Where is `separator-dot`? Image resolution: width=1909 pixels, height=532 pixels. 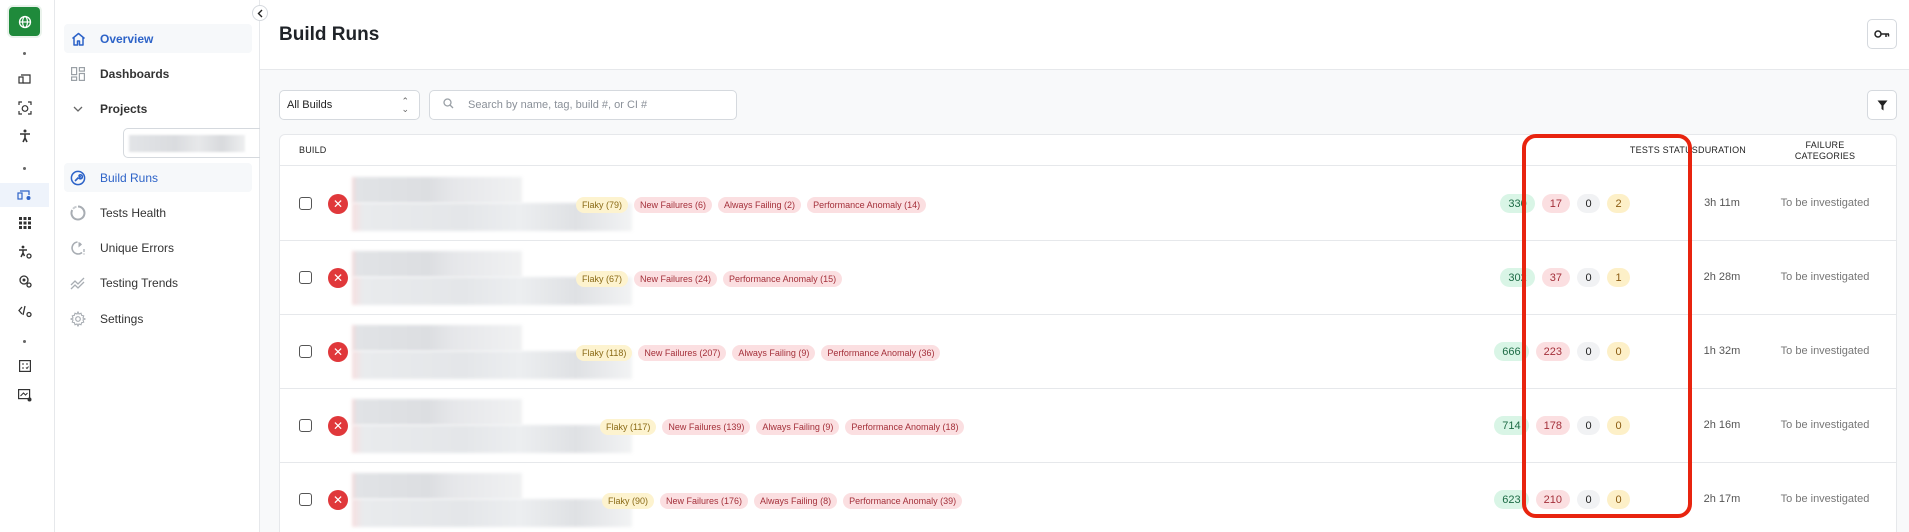
separator-dot is located at coordinates (24, 53).